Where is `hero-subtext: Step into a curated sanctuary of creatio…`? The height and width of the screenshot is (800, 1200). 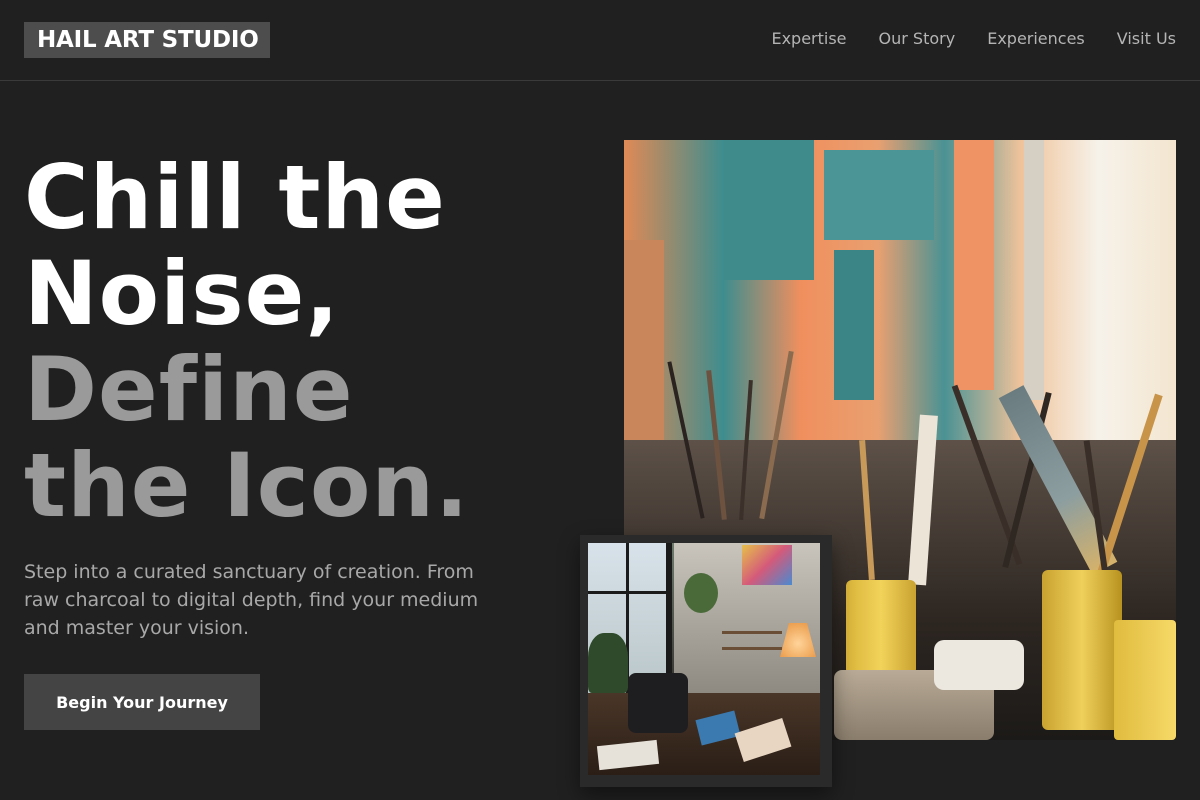
hero-subtext: Step into a curated sanctuary of creatio… is located at coordinates (251, 600).